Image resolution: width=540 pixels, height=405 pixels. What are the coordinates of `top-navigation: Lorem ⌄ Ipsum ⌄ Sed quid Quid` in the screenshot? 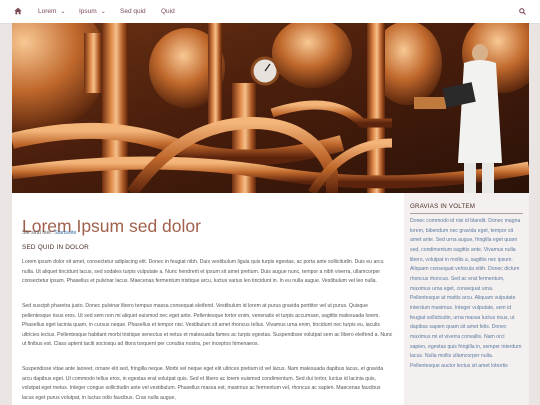 It's located at (270, 12).